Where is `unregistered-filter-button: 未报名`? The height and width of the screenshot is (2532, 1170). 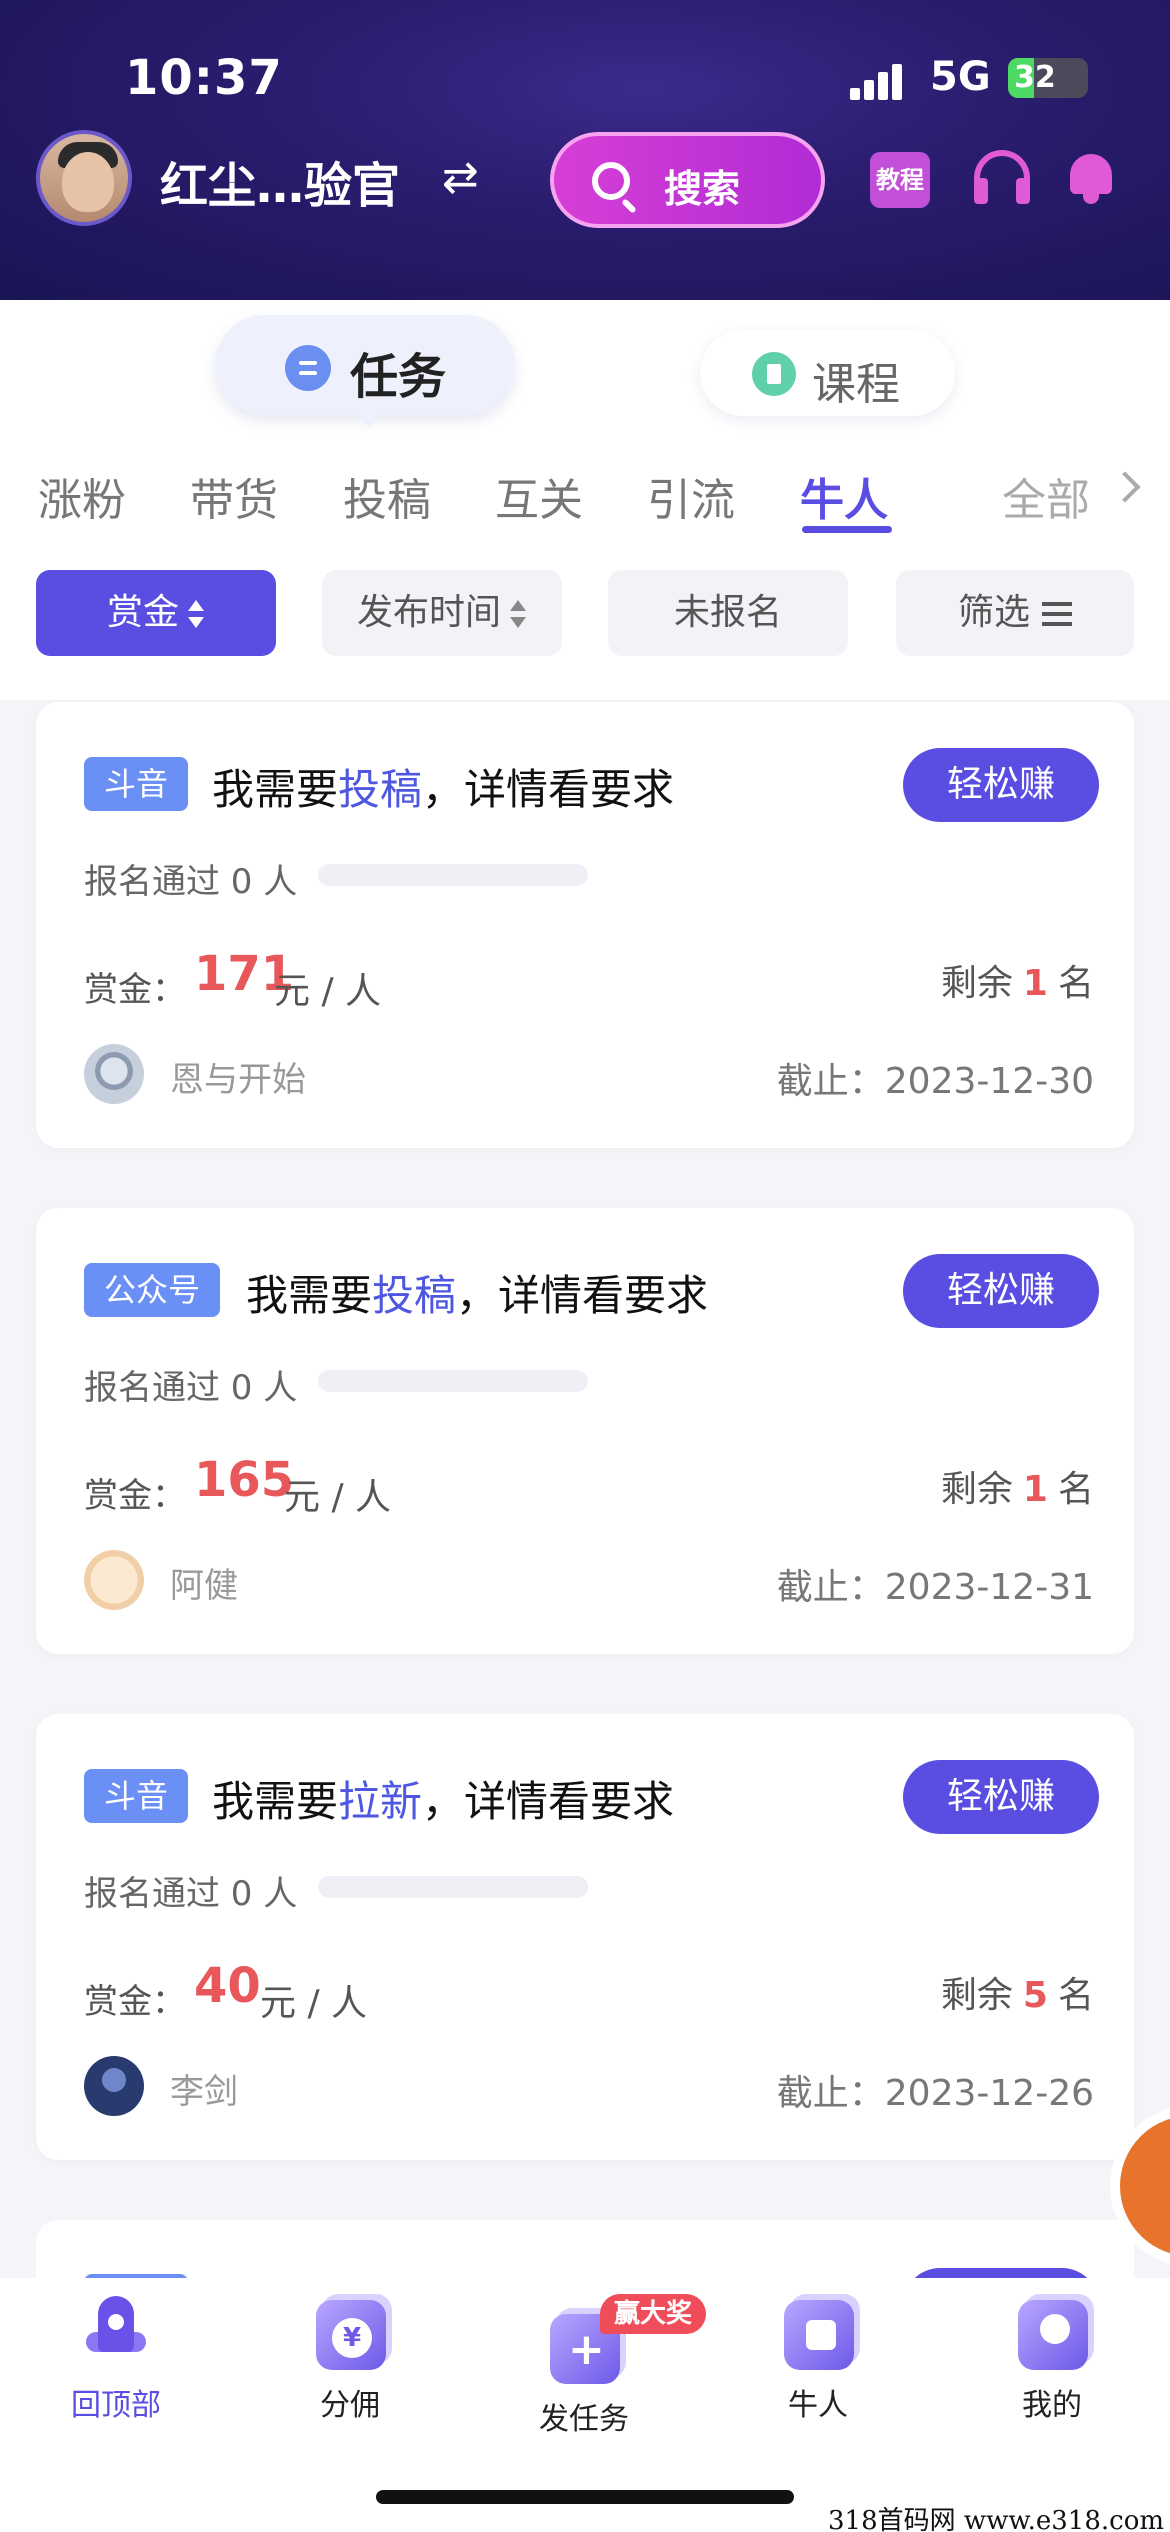 unregistered-filter-button: 未报名 is located at coordinates (728, 613).